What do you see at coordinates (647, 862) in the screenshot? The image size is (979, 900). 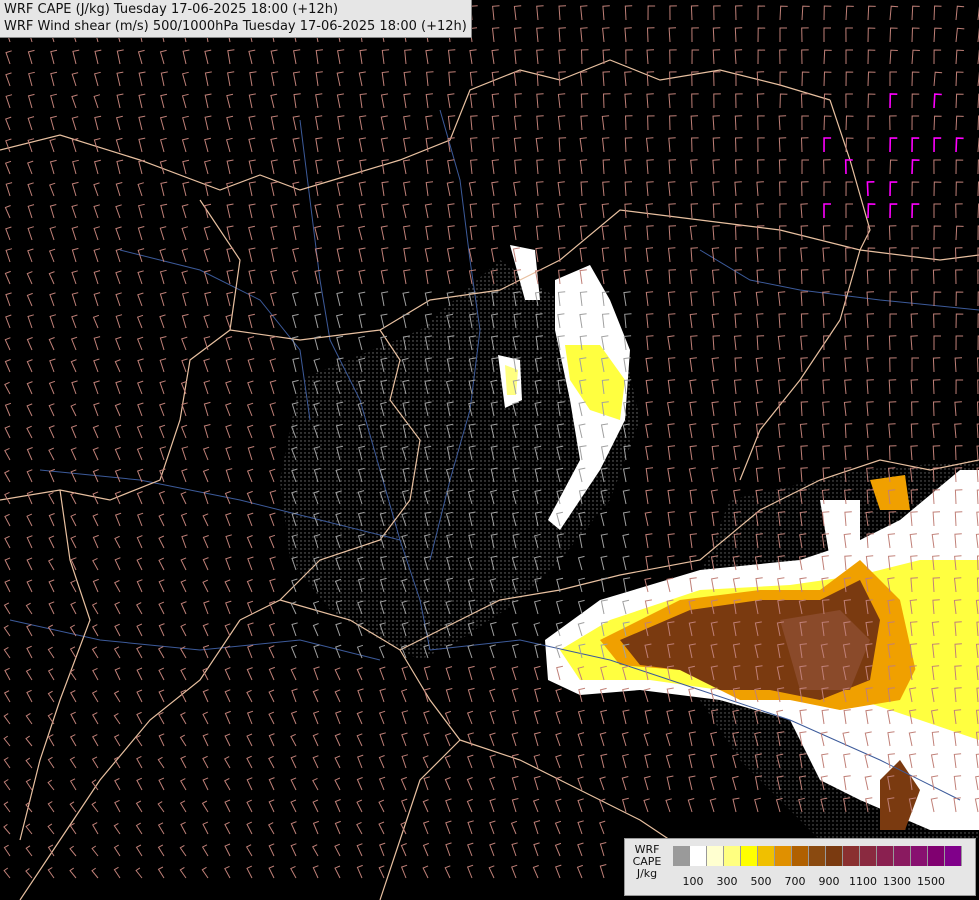 I see `legend-label: WRF CAPE J/kg` at bounding box center [647, 862].